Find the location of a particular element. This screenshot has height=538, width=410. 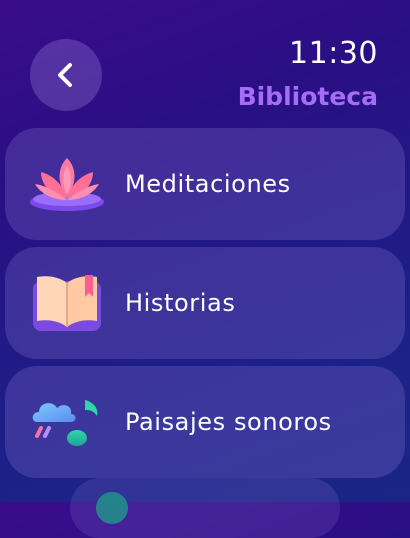

back-button is located at coordinates (66, 75).